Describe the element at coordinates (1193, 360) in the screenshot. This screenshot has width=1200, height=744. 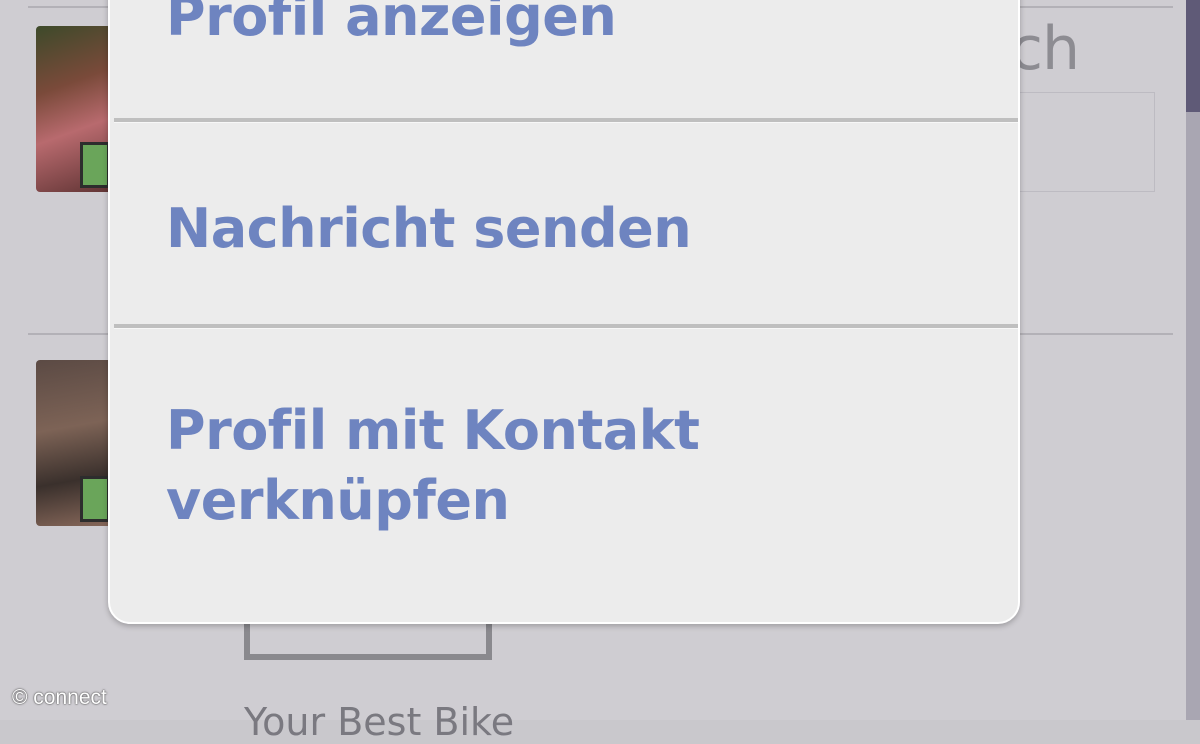
I see `scrollbar` at that location.